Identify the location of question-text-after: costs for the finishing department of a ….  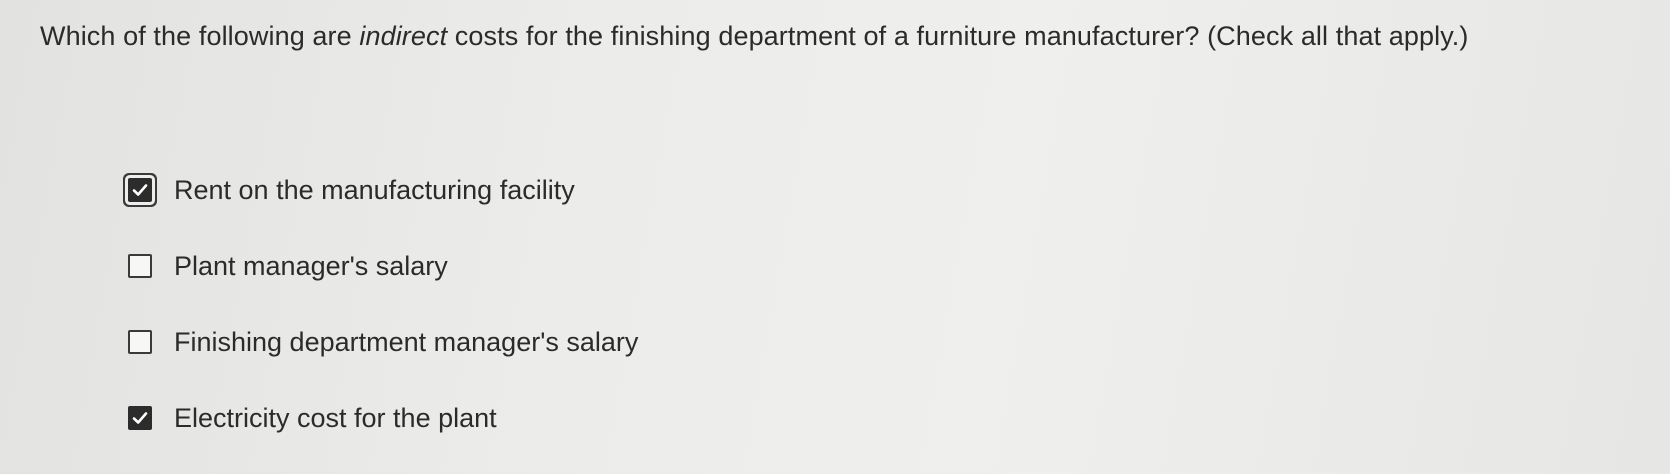
(958, 36).